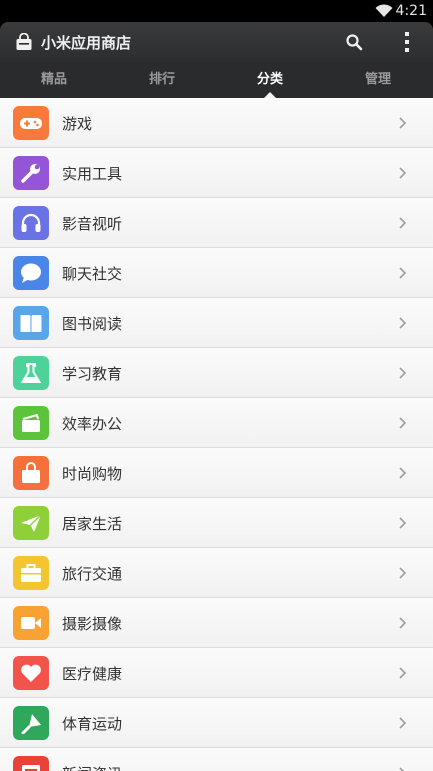 This screenshot has height=771, width=433. Describe the element at coordinates (411, 11) in the screenshot. I see `status-time: 4:21` at that location.